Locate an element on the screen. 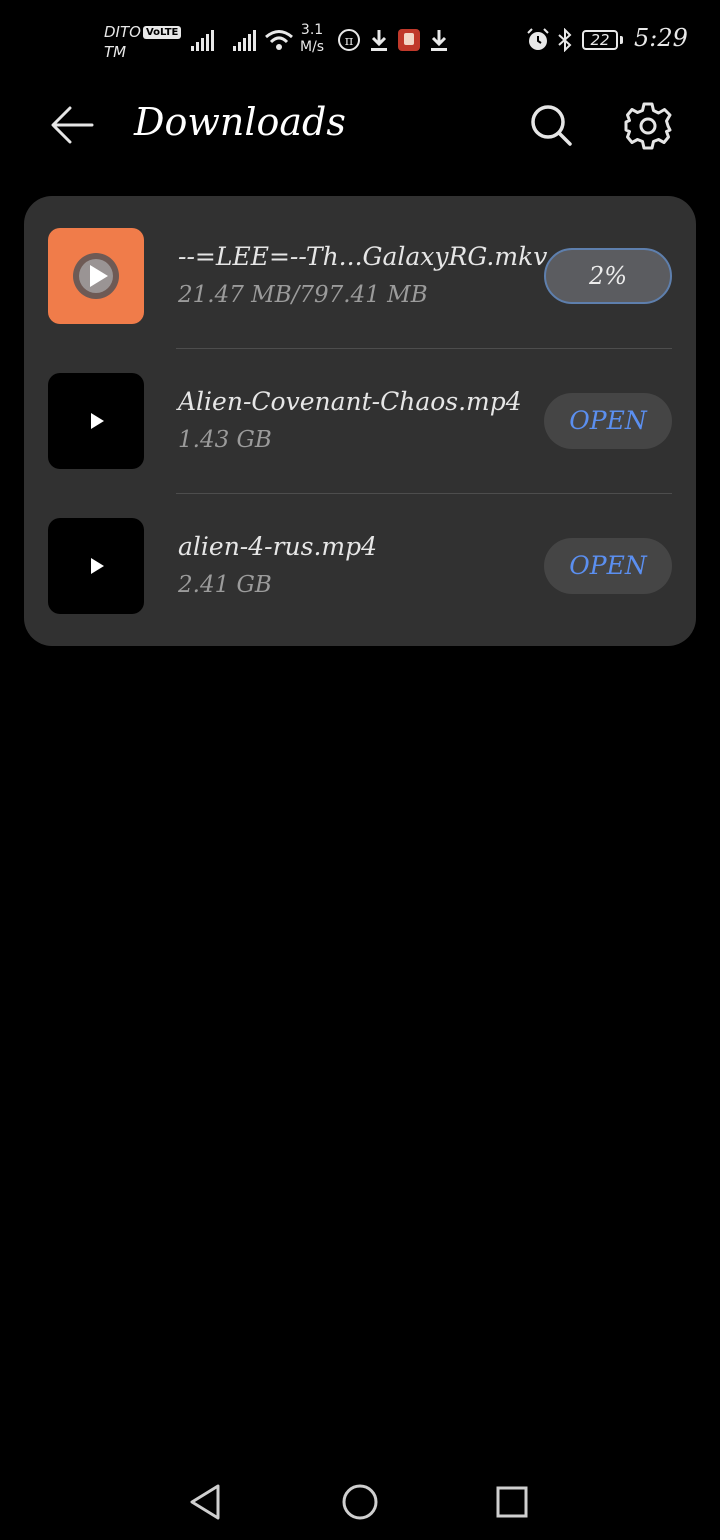 The width and height of the screenshot is (720, 1540). battery-level: 22 is located at coordinates (600, 40).